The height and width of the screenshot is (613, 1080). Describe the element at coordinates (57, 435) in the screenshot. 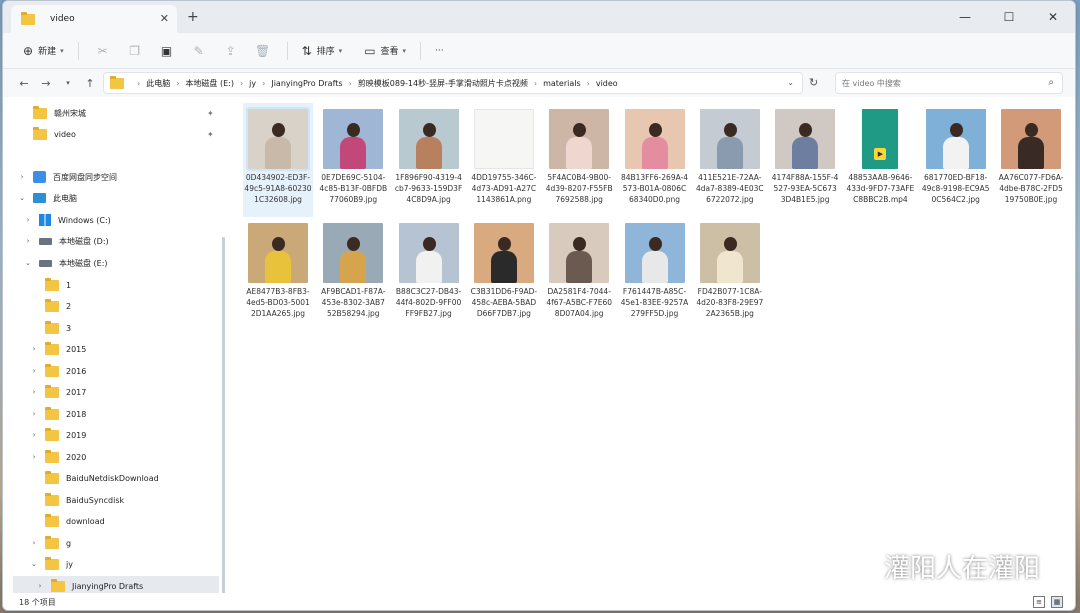

I see `sidebar-item-folder: › 2019` at that location.